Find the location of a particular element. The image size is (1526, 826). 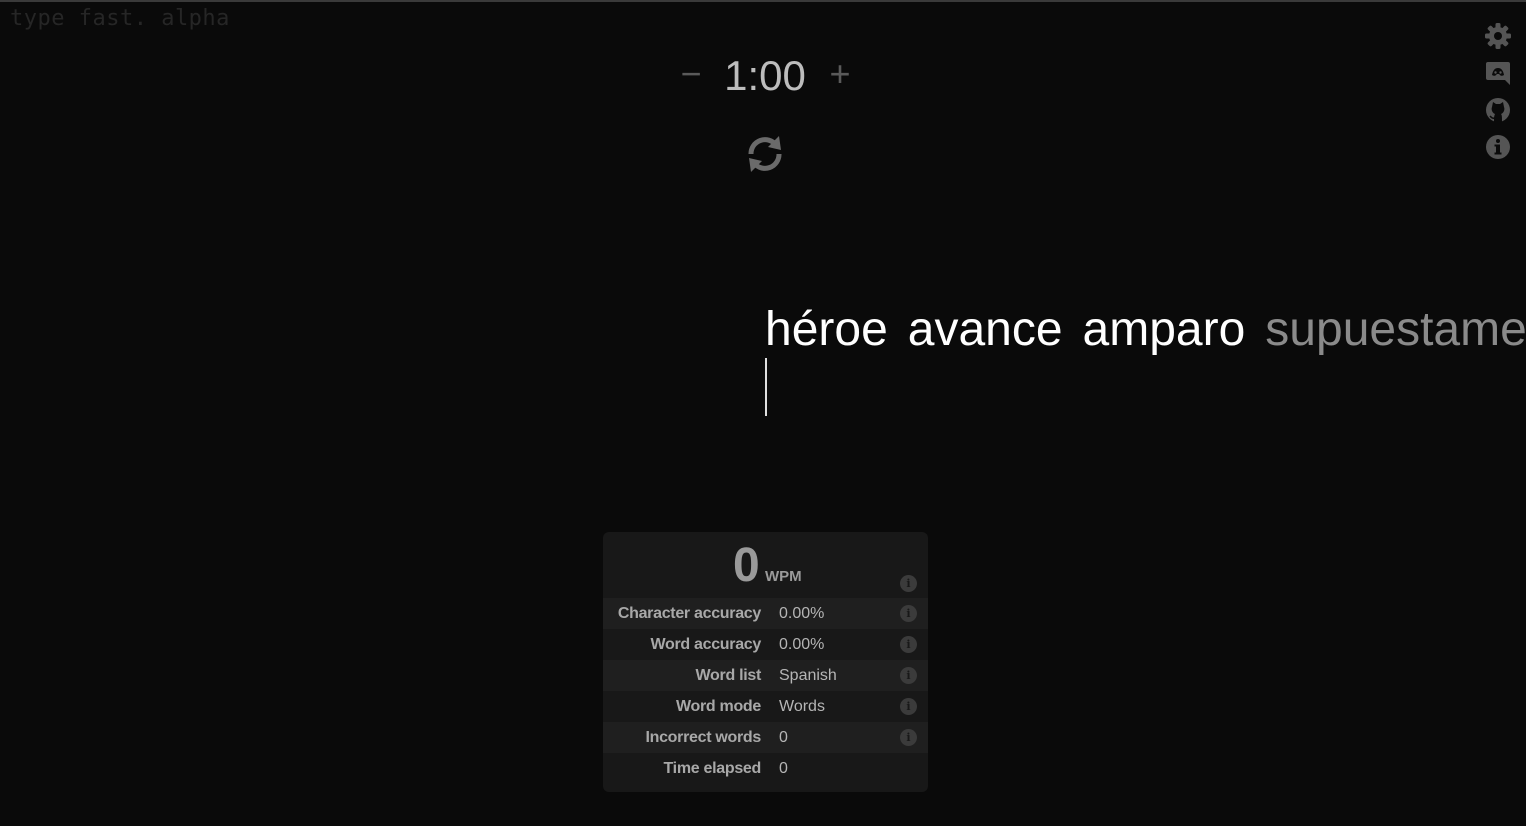

info-icon is located at coordinates (1498, 147).